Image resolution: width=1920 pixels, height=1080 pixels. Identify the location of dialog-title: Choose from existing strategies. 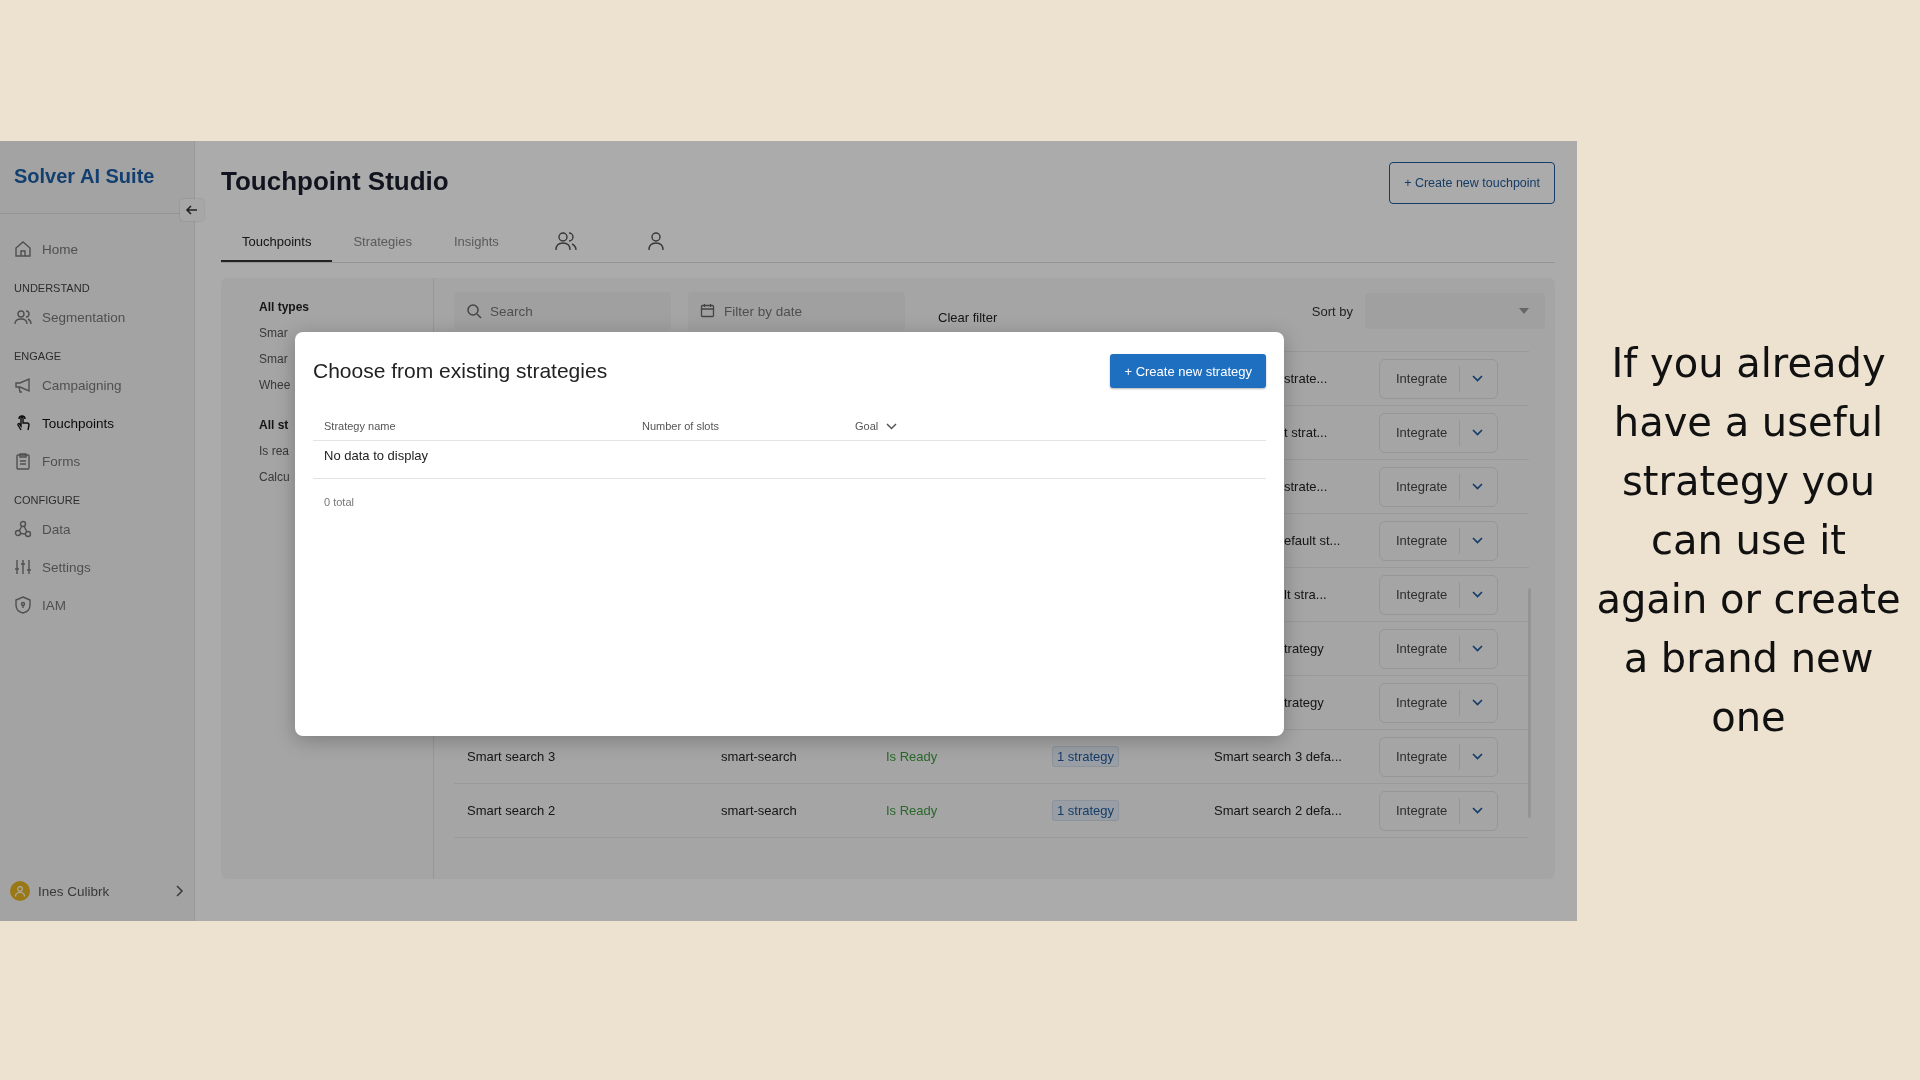
(460, 371).